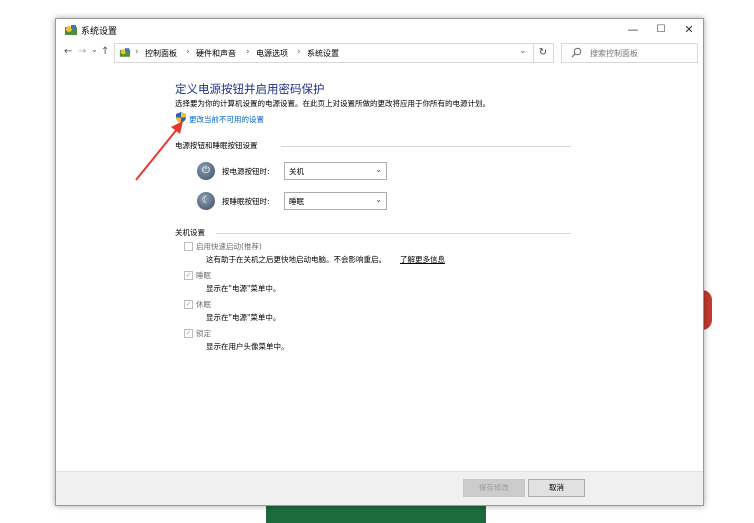 Image resolution: width=754 pixels, height=523 pixels. What do you see at coordinates (159, 151) in the screenshot?
I see `annotation-arrow` at bounding box center [159, 151].